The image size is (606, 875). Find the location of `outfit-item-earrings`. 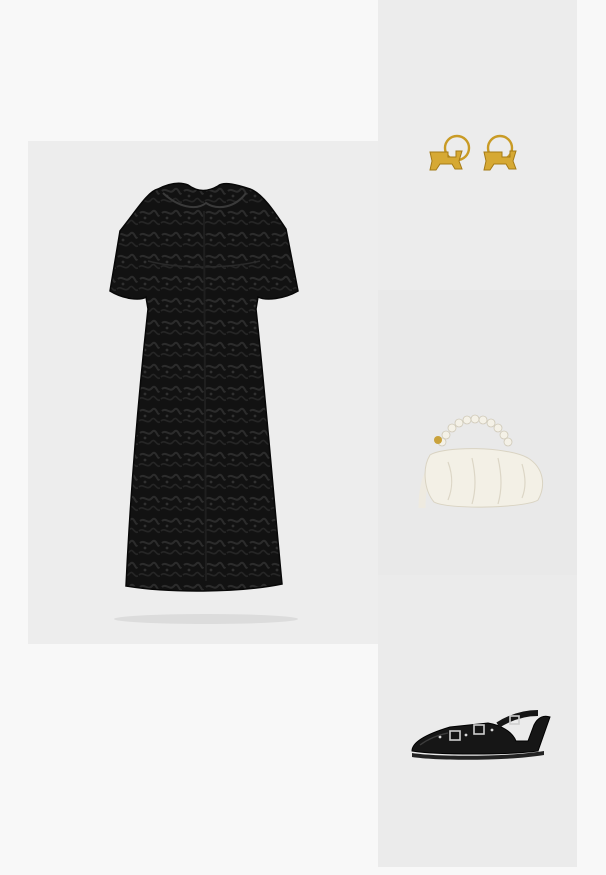

outfit-item-earrings is located at coordinates (477, 145).